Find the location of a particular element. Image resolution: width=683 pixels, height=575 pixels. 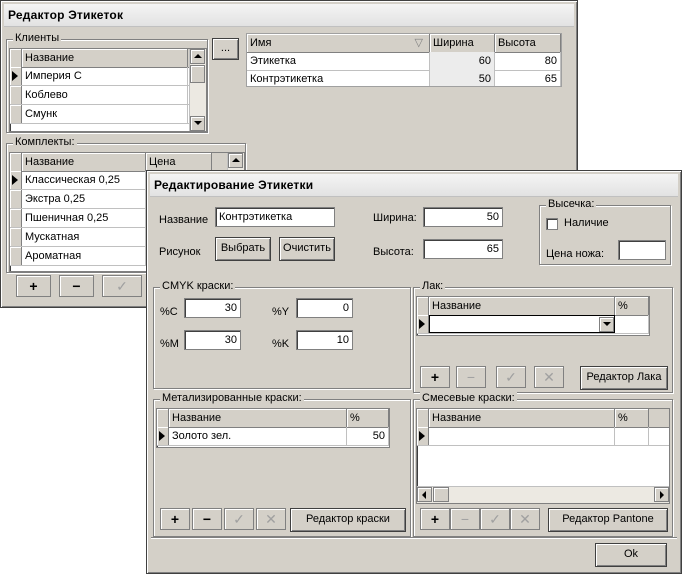

varnish-editor-button: Редактор Лака is located at coordinates (624, 378).